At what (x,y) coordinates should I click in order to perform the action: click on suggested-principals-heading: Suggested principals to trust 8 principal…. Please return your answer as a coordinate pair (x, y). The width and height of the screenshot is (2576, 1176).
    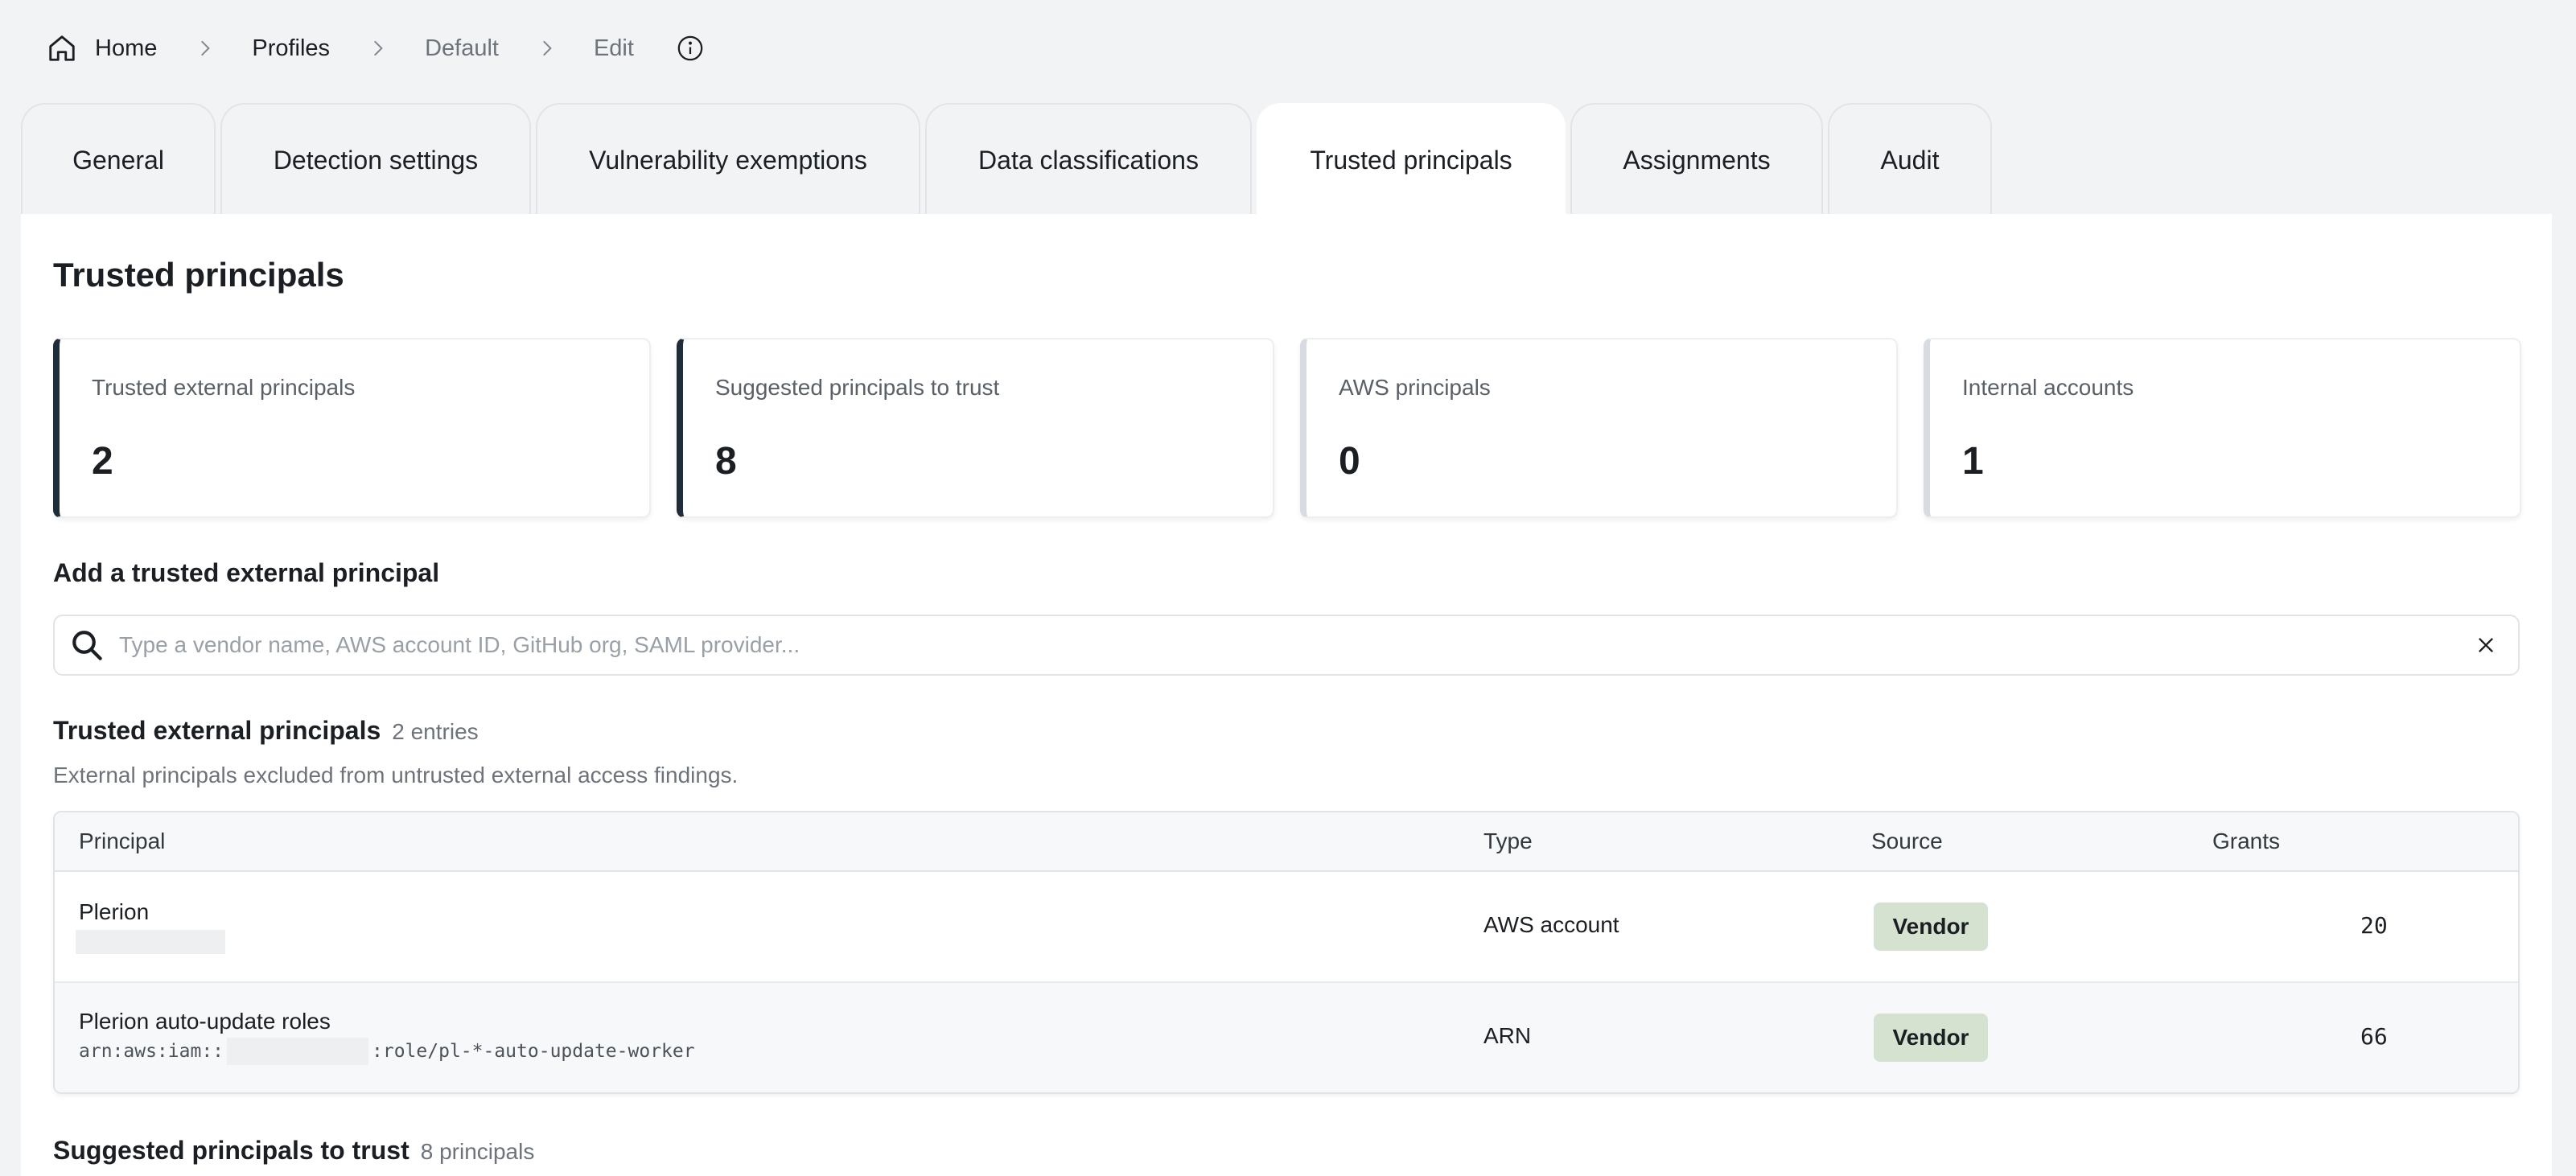
    Looking at the image, I should click on (293, 1151).